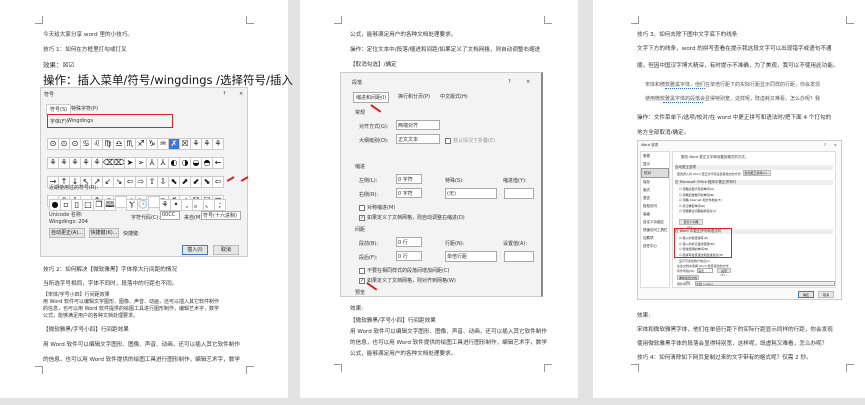  What do you see at coordinates (655, 230) in the screenshot?
I see `options-nav-item: 快速访问工具栏` at bounding box center [655, 230].